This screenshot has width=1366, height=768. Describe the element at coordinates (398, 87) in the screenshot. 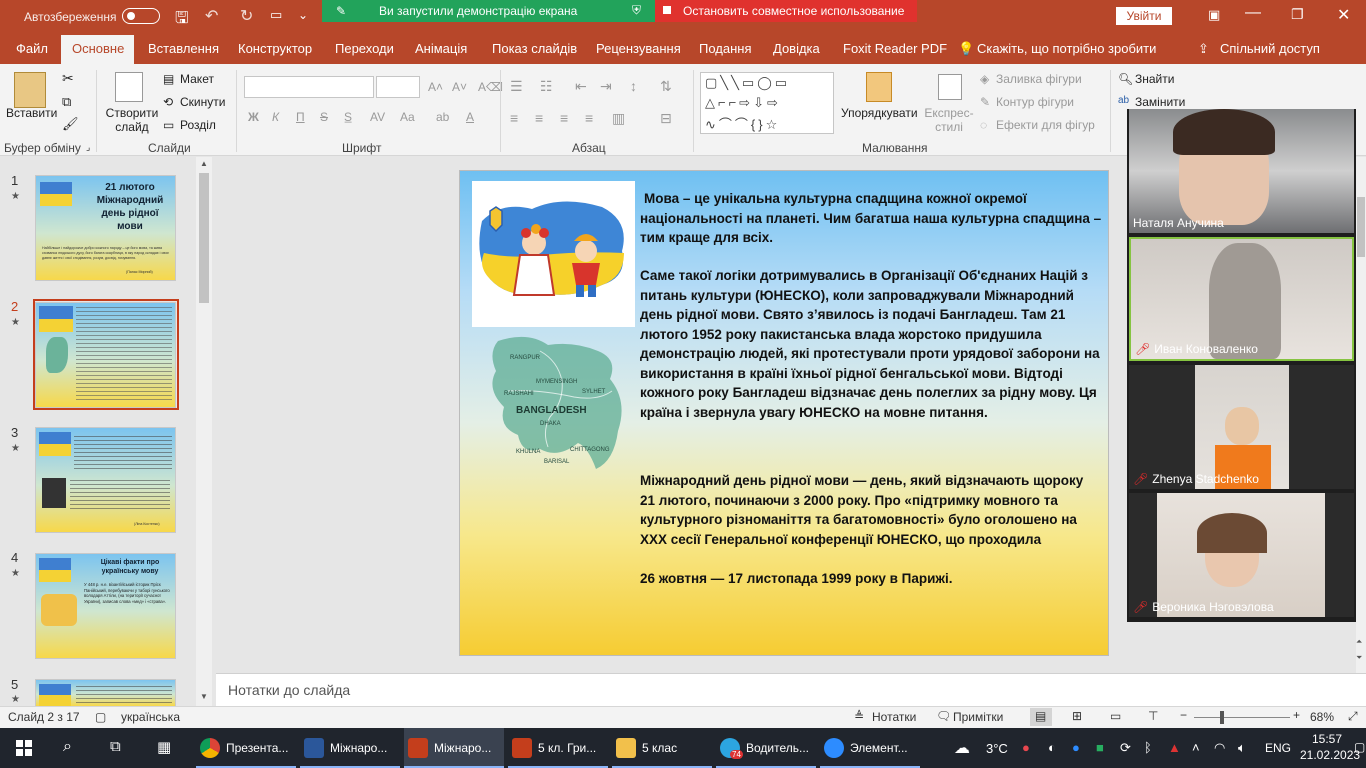

I see `font-size-select` at that location.